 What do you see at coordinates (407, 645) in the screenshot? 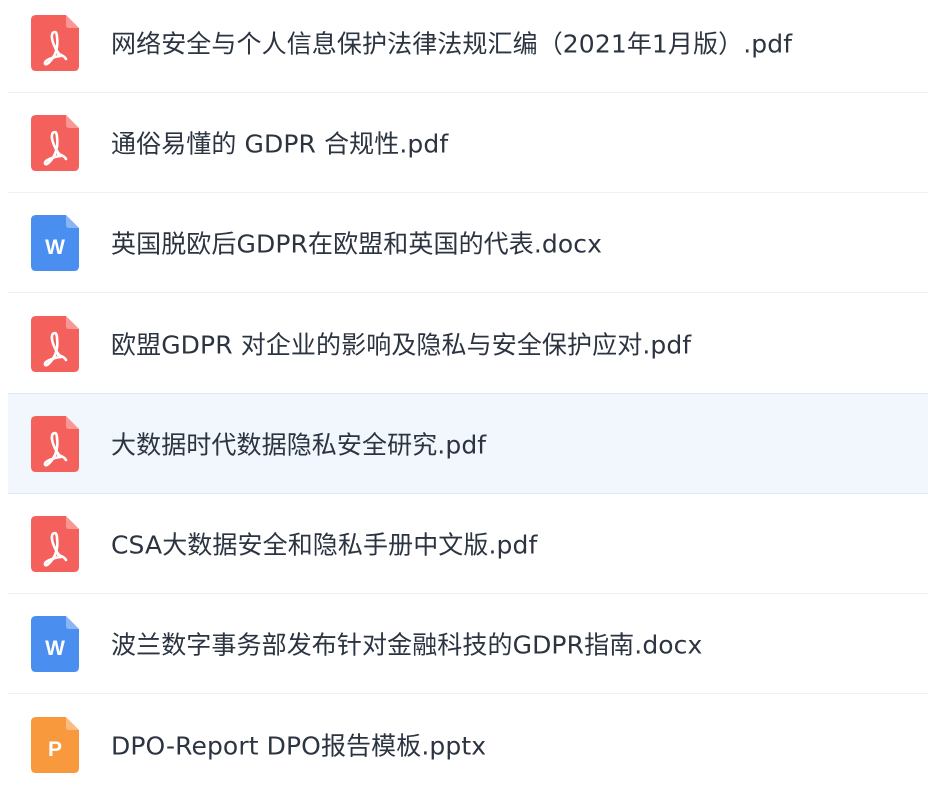
I see `file-name: 波兰数字事务部发布针对金融科技的GDPR指南.docx` at bounding box center [407, 645].